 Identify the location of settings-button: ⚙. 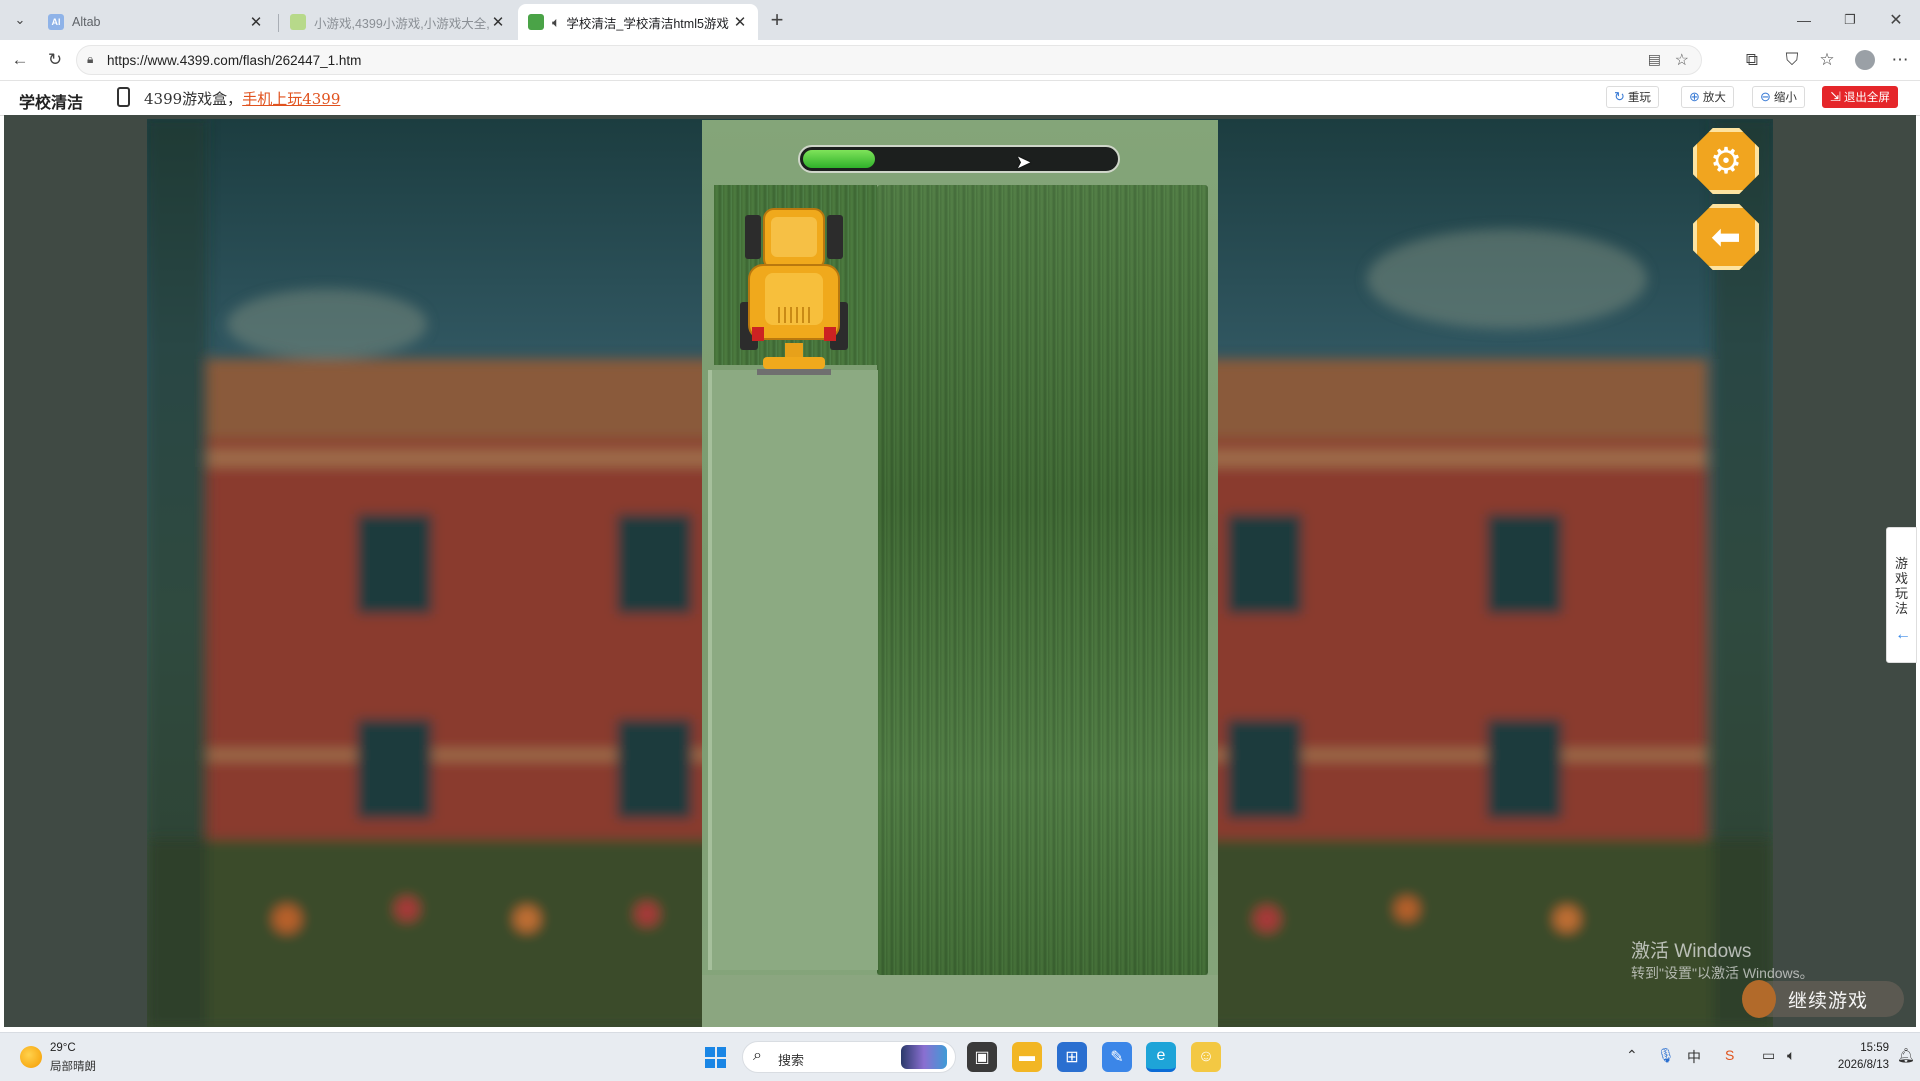
(1726, 161).